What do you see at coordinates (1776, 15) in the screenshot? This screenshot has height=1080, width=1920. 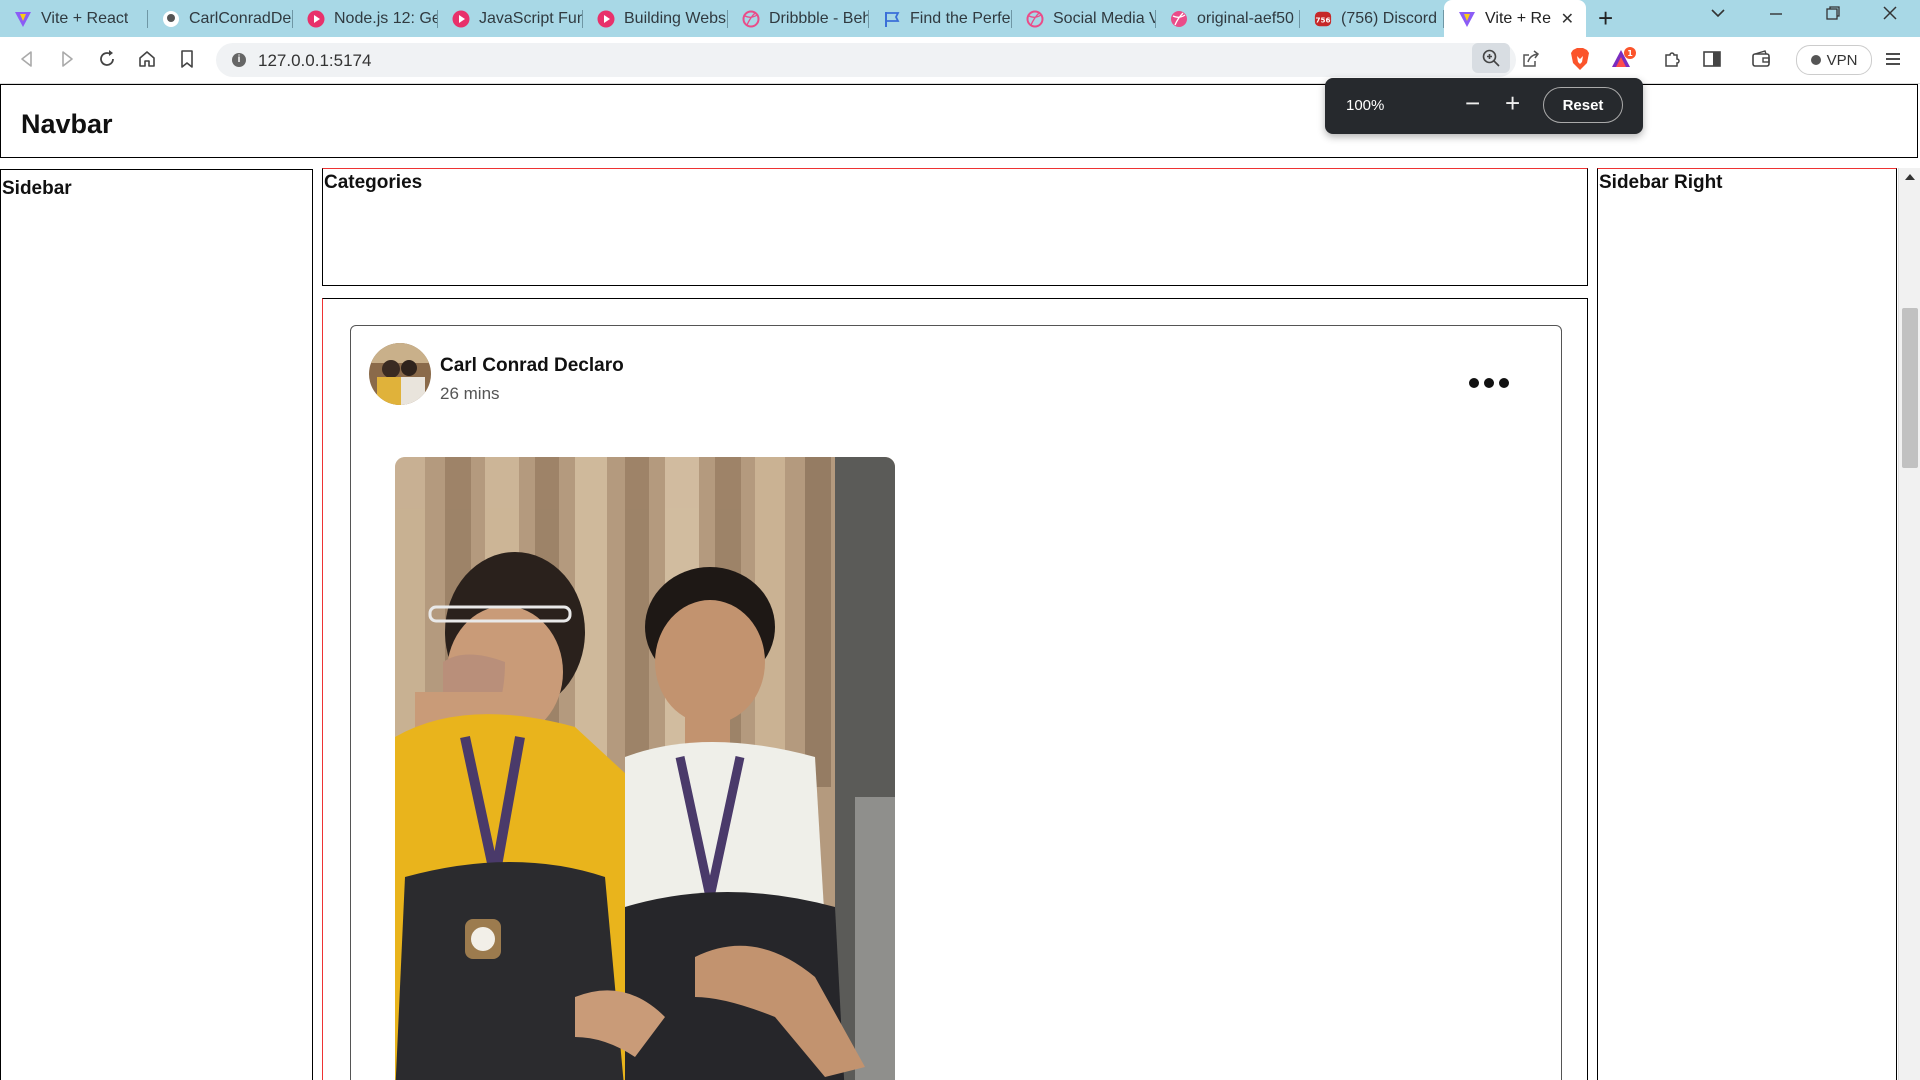 I see `minimize-button` at bounding box center [1776, 15].